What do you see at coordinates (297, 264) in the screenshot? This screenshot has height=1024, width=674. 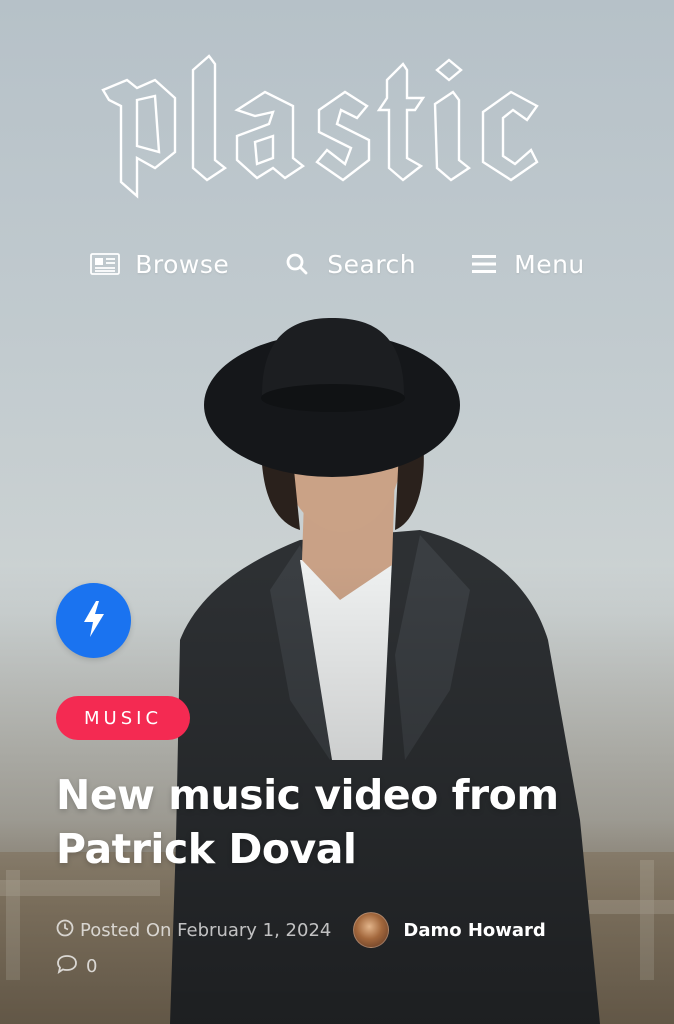 I see `search-icon` at bounding box center [297, 264].